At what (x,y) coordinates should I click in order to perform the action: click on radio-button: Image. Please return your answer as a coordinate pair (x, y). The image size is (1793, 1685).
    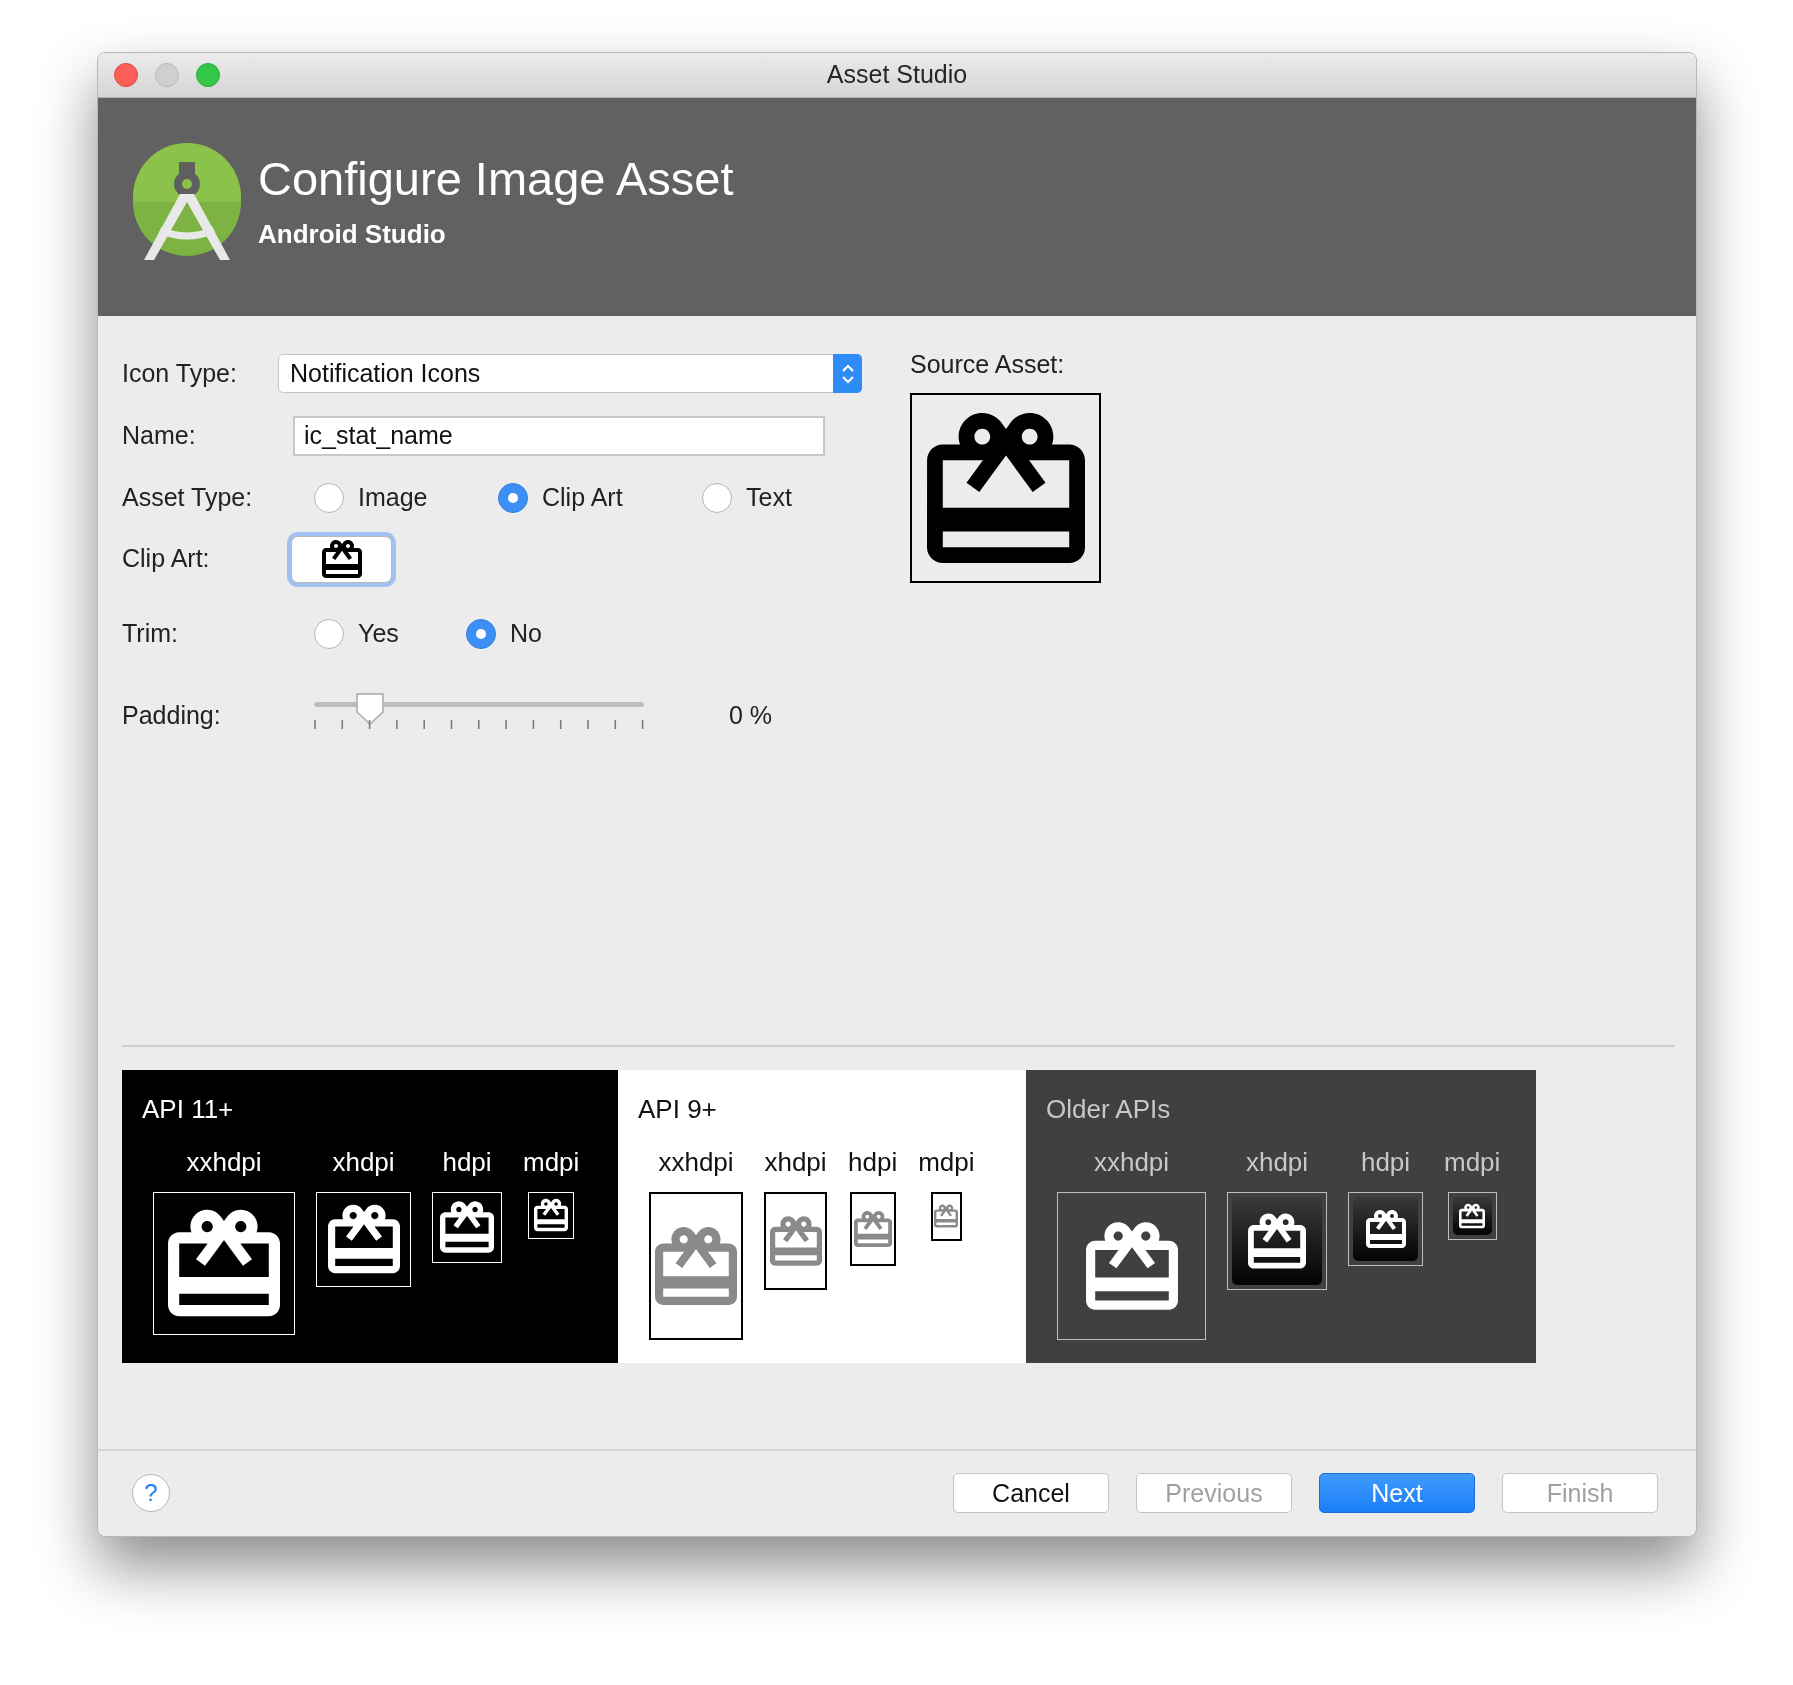
    Looking at the image, I should click on (406, 497).